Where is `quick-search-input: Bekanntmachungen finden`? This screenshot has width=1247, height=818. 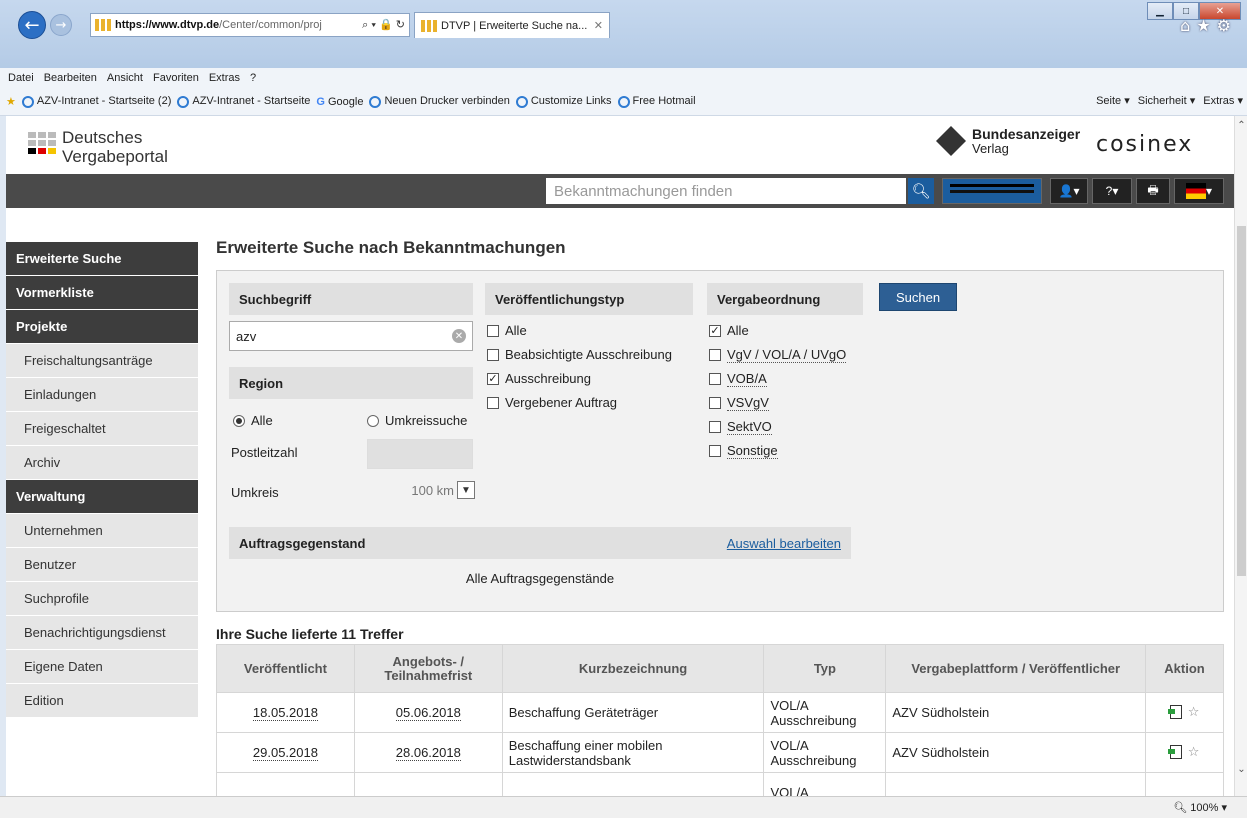 quick-search-input: Bekanntmachungen finden is located at coordinates (726, 191).